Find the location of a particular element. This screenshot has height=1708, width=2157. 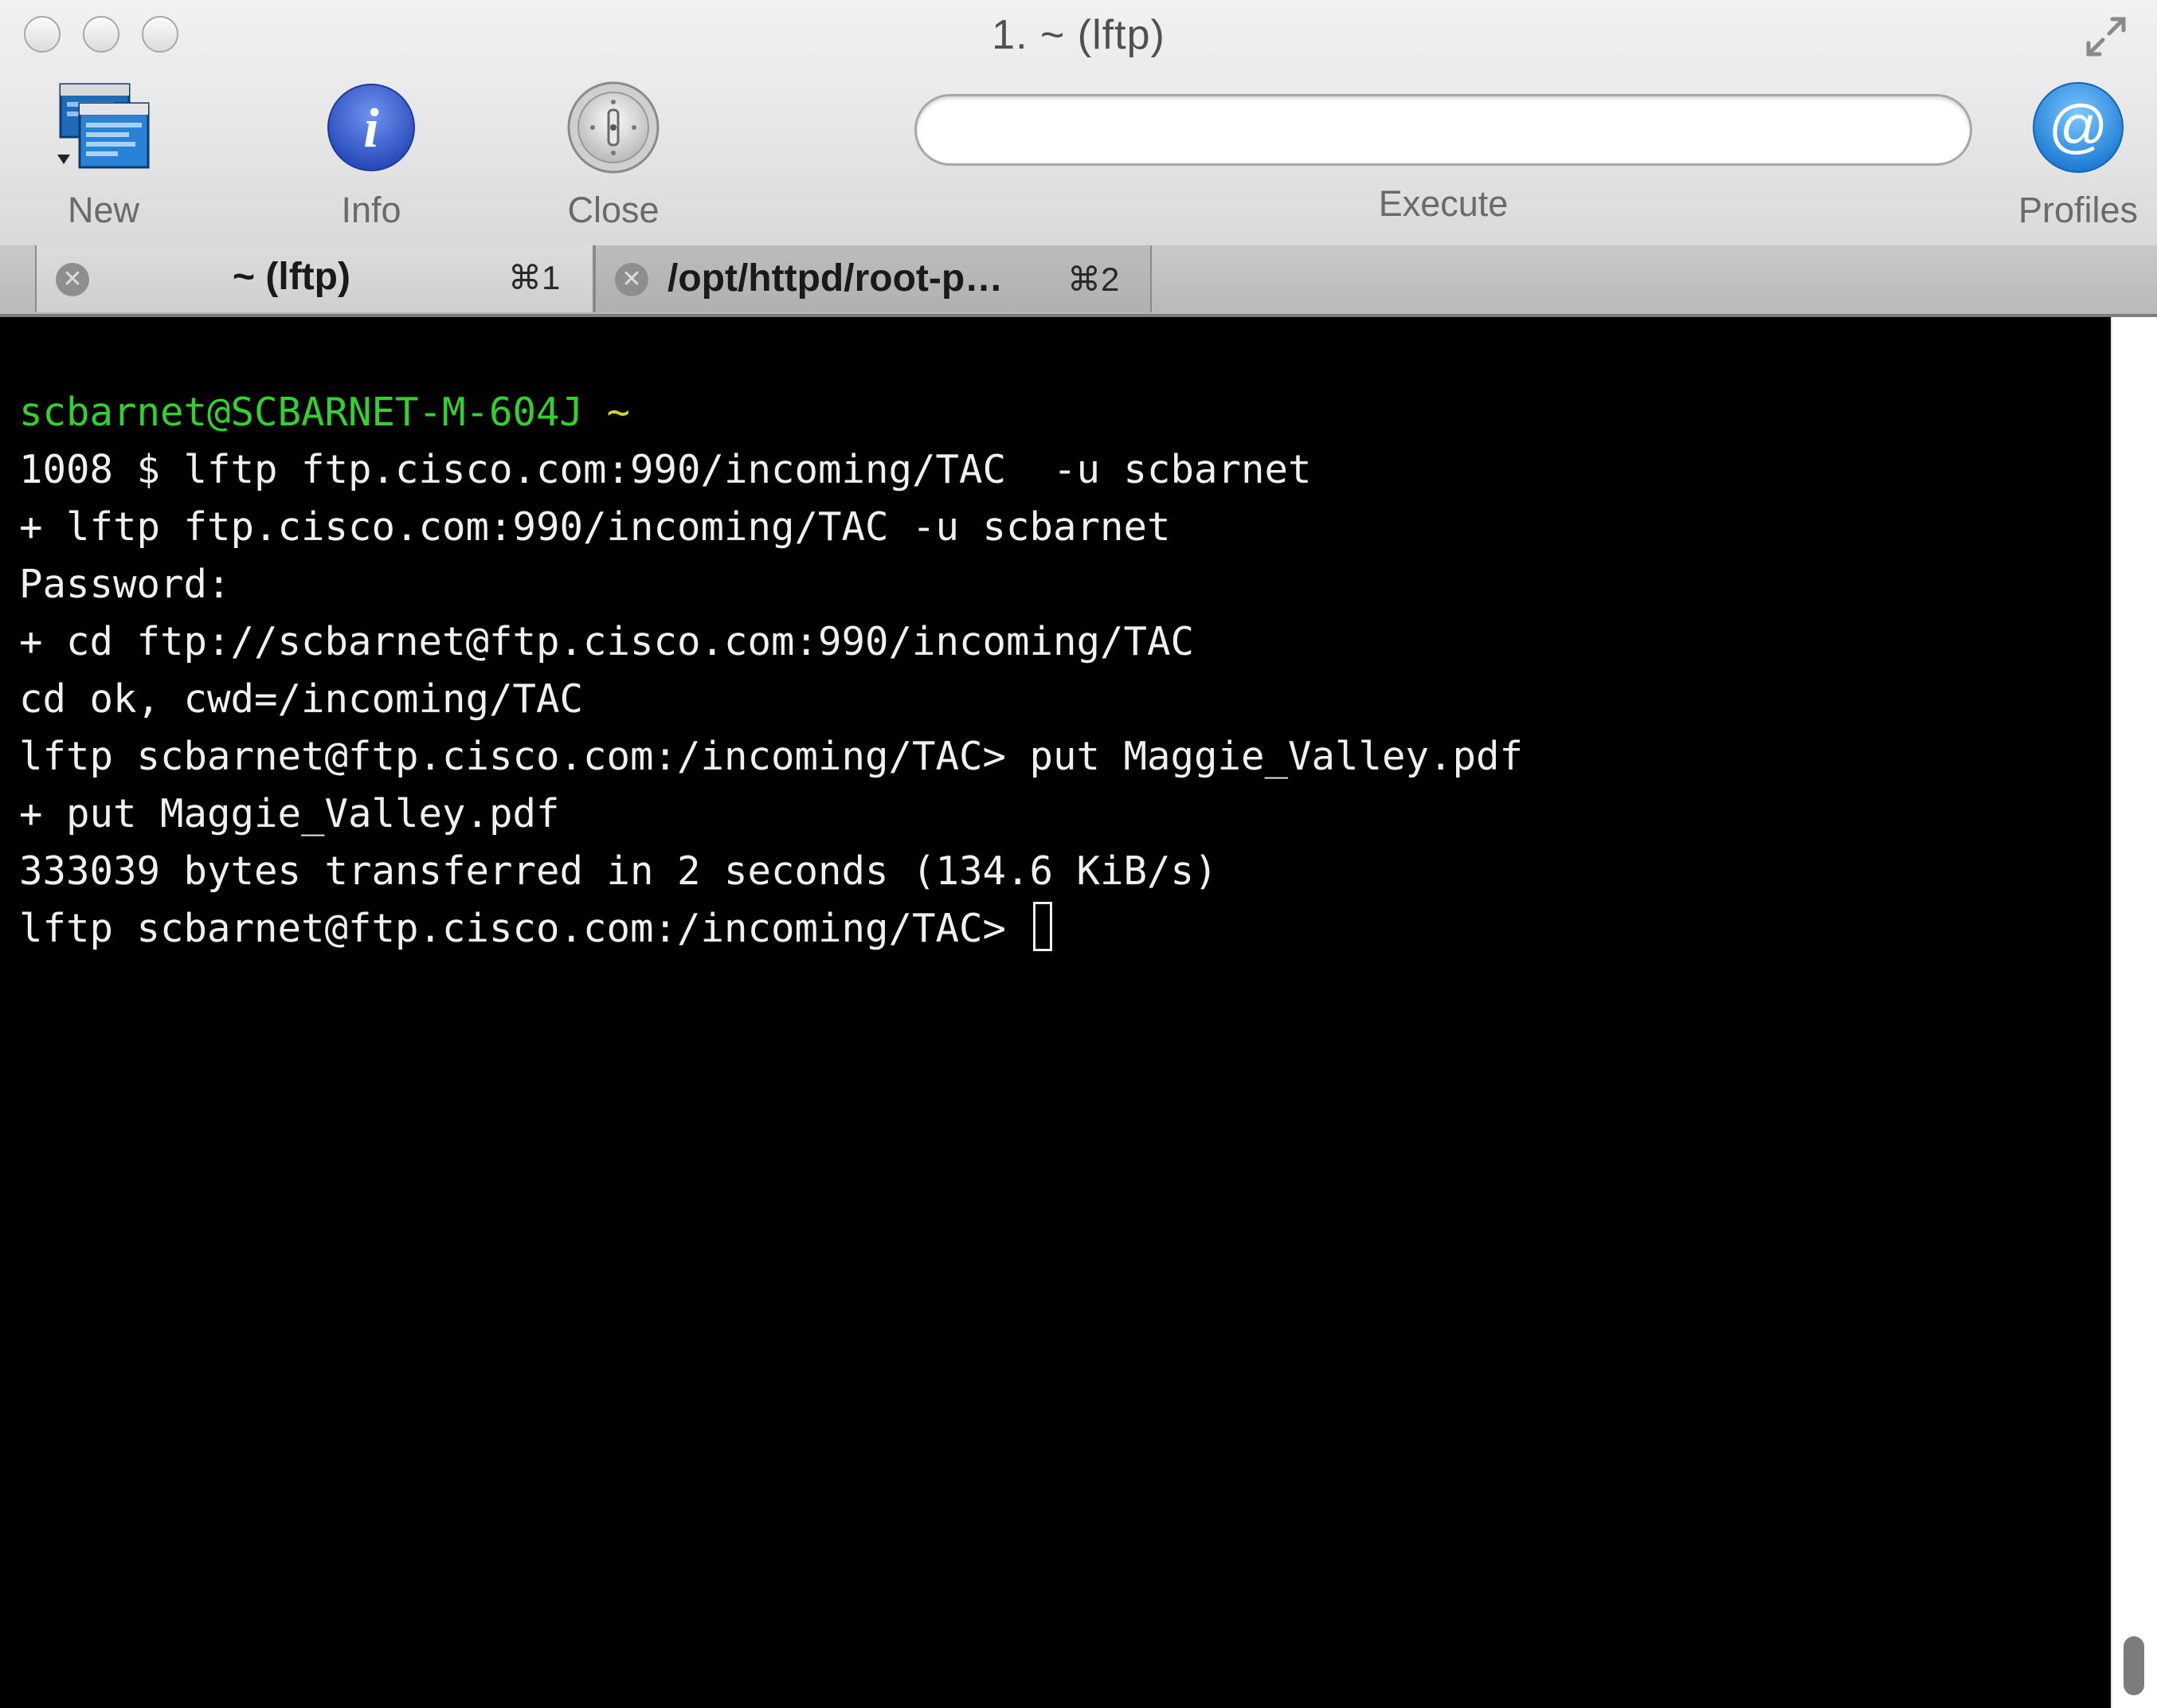

at-sign-icon: @ is located at coordinates (2078, 128).